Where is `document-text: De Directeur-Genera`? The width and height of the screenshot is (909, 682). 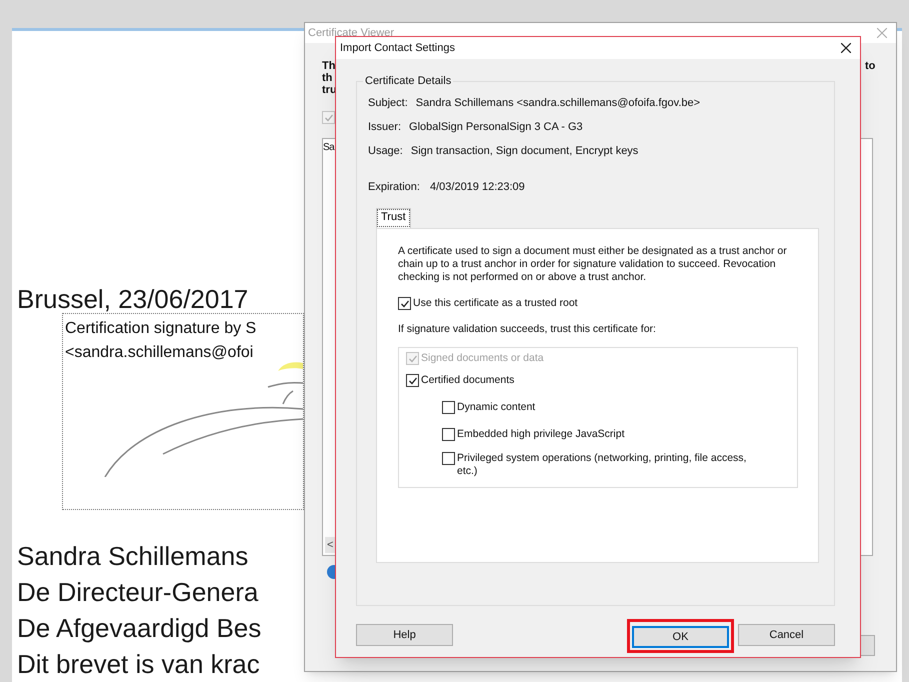 document-text: De Directeur-Genera is located at coordinates (138, 592).